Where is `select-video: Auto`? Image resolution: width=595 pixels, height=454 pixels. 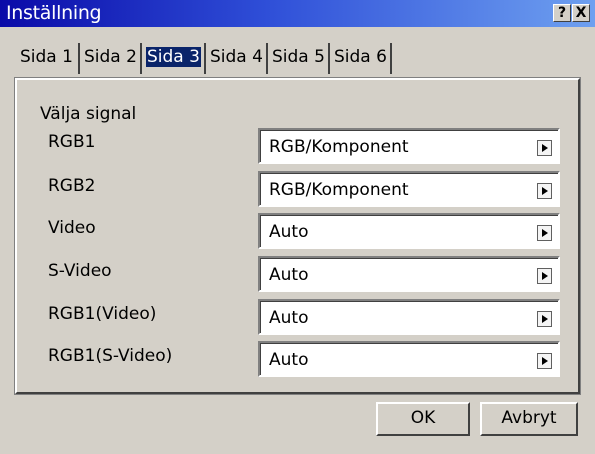
select-video: Auto is located at coordinates (409, 231).